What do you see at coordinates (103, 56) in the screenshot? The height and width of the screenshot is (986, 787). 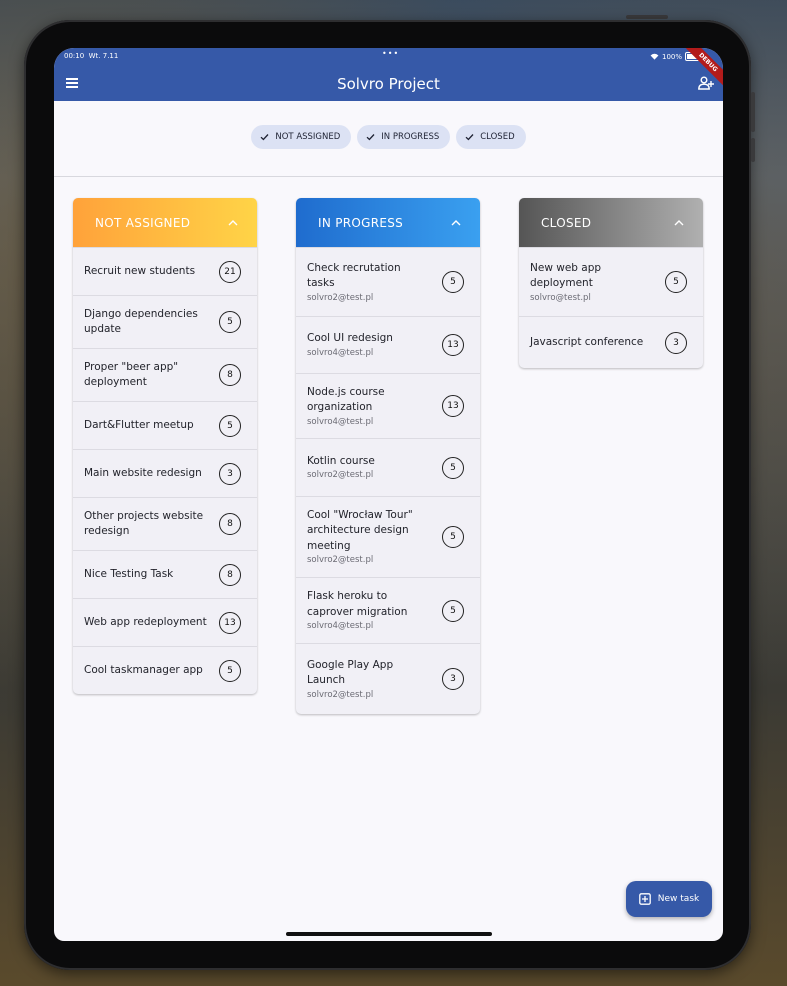 I see `status-date: Wt. 7.11` at bounding box center [103, 56].